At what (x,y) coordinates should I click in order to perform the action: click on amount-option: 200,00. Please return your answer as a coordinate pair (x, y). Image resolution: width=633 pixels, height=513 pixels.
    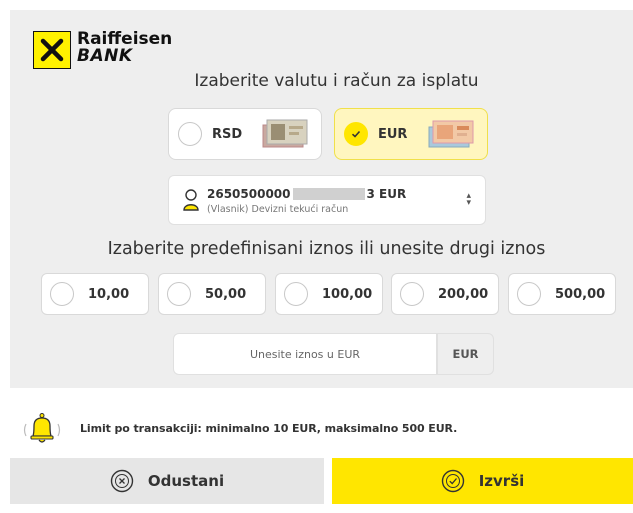
    Looking at the image, I should click on (445, 294).